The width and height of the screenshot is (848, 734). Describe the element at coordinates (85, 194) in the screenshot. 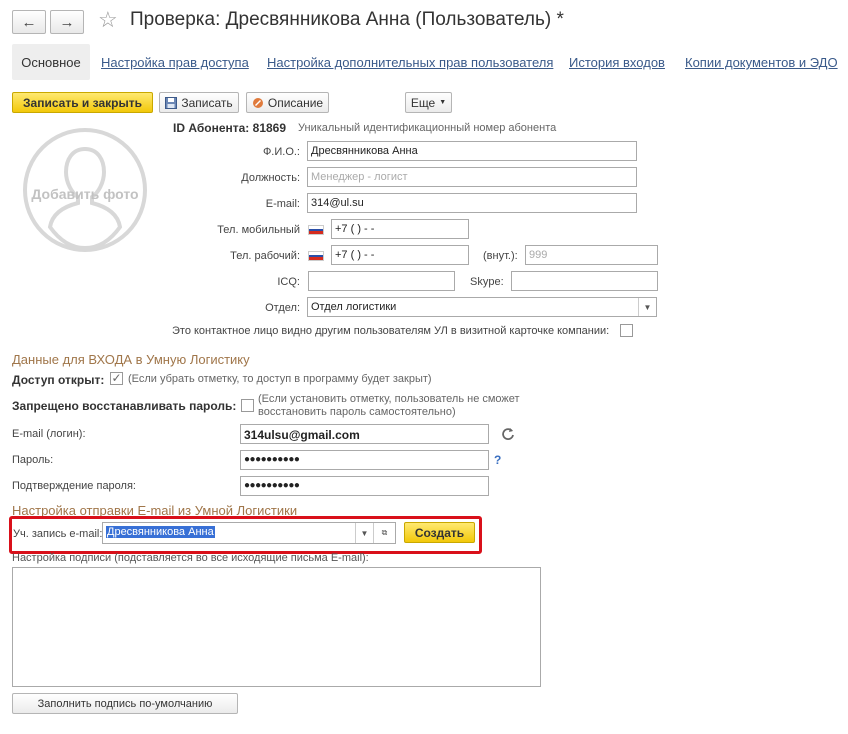

I see `add-photo-label: Добавить фото` at that location.